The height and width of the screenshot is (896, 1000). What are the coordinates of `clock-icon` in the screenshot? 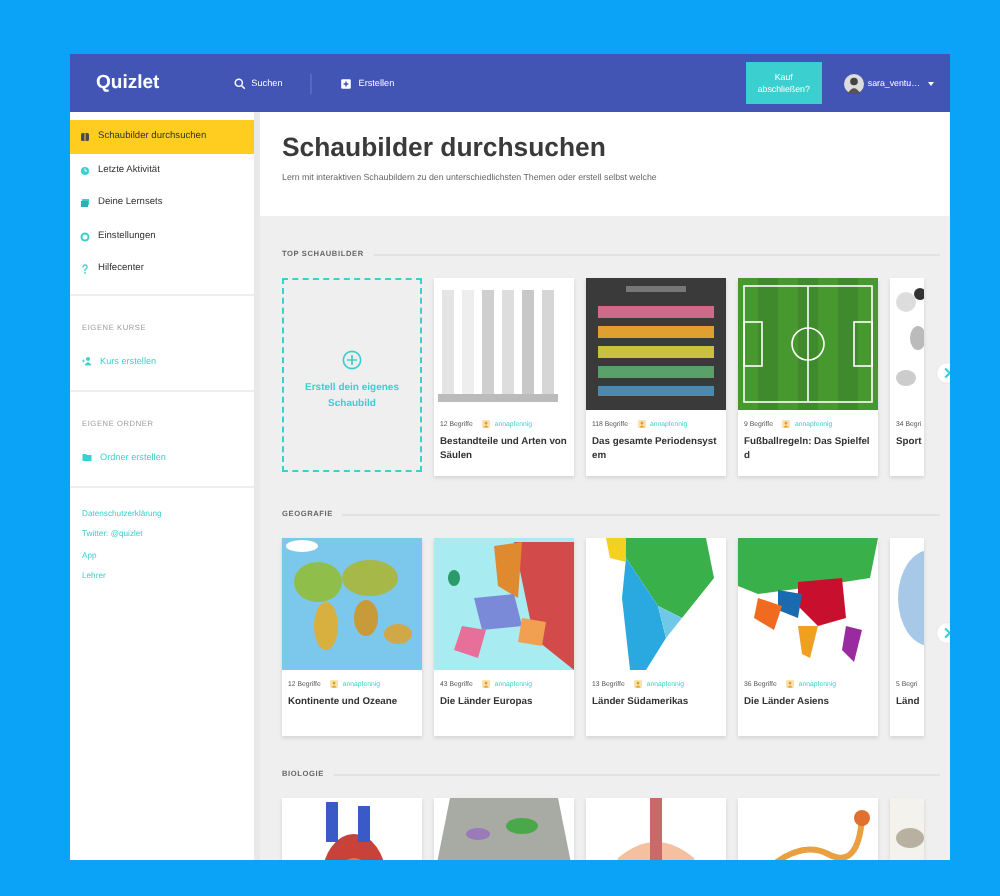 It's located at (85, 170).